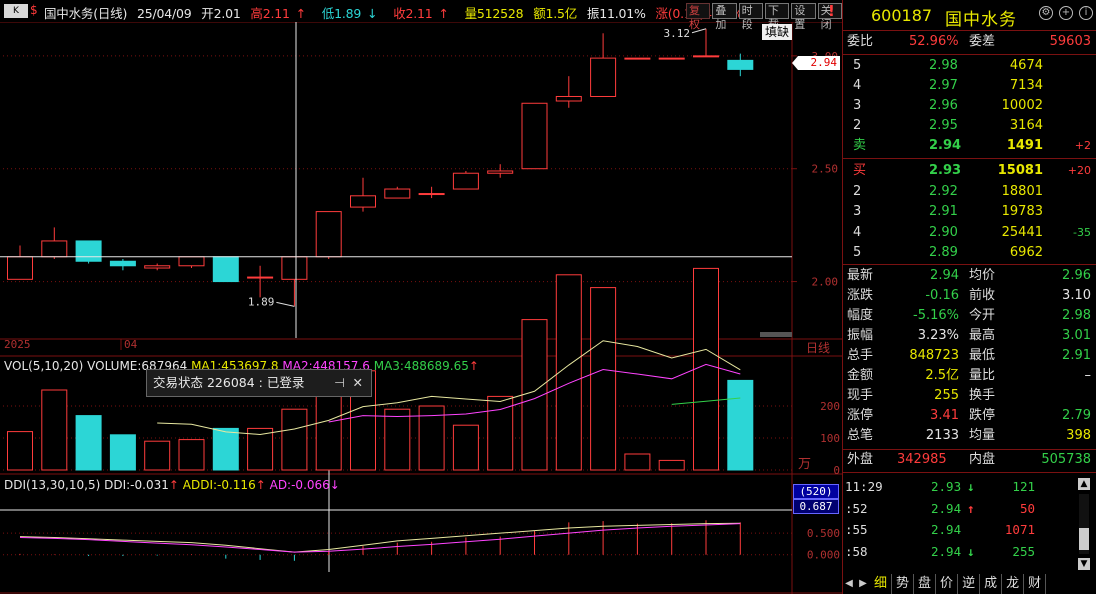 The image size is (1096, 594). I want to click on overlay-button: 叠加, so click(724, 17).